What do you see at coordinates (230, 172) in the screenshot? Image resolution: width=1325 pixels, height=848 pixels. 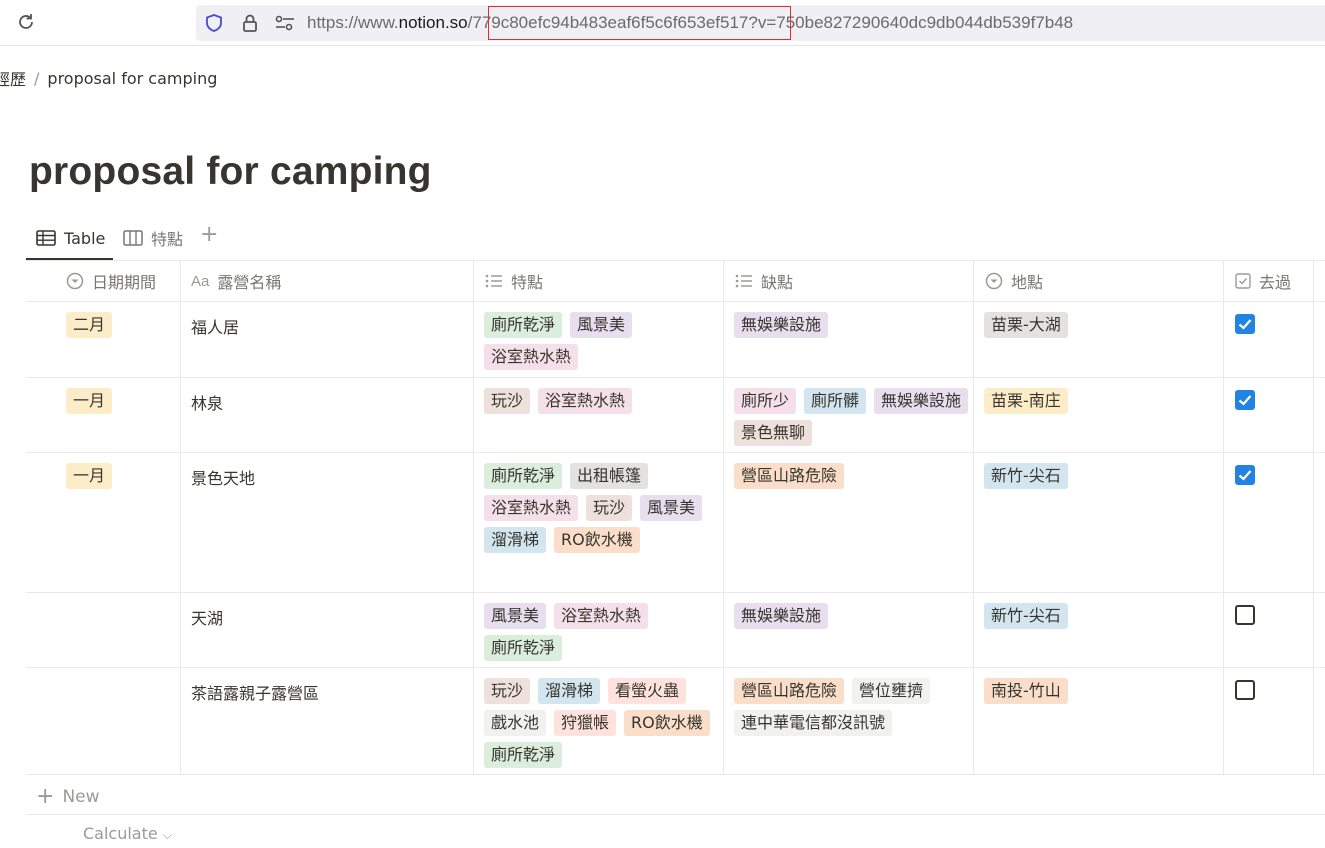 I see `page-title: proposal for camping` at bounding box center [230, 172].